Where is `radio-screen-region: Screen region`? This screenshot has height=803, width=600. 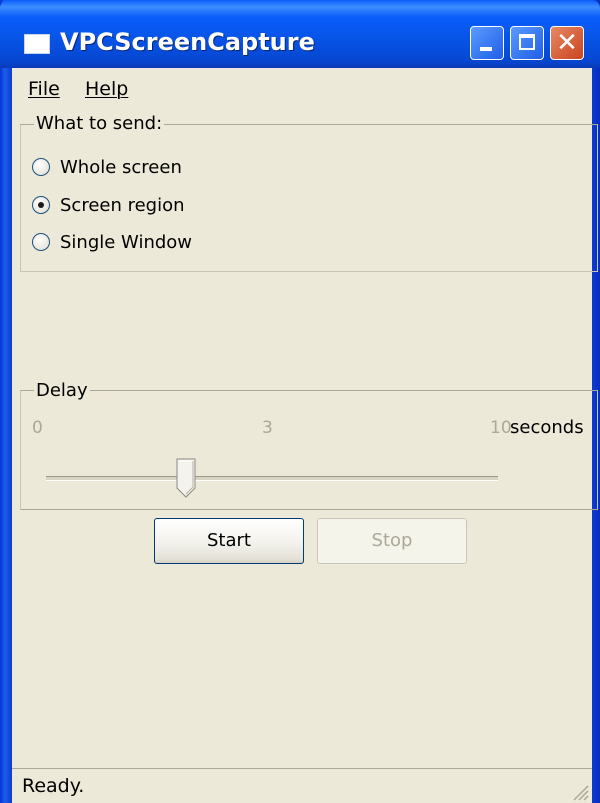
radio-screen-region: Screen region is located at coordinates (108, 205).